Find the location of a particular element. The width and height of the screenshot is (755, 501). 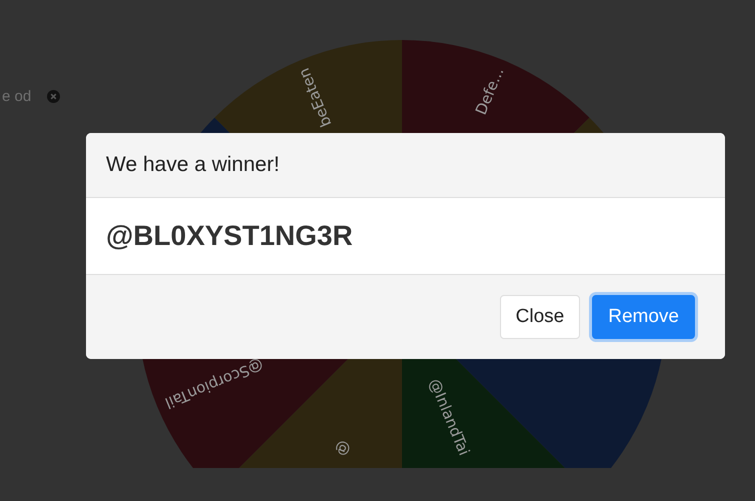

entry-text: e od is located at coordinates (17, 96).